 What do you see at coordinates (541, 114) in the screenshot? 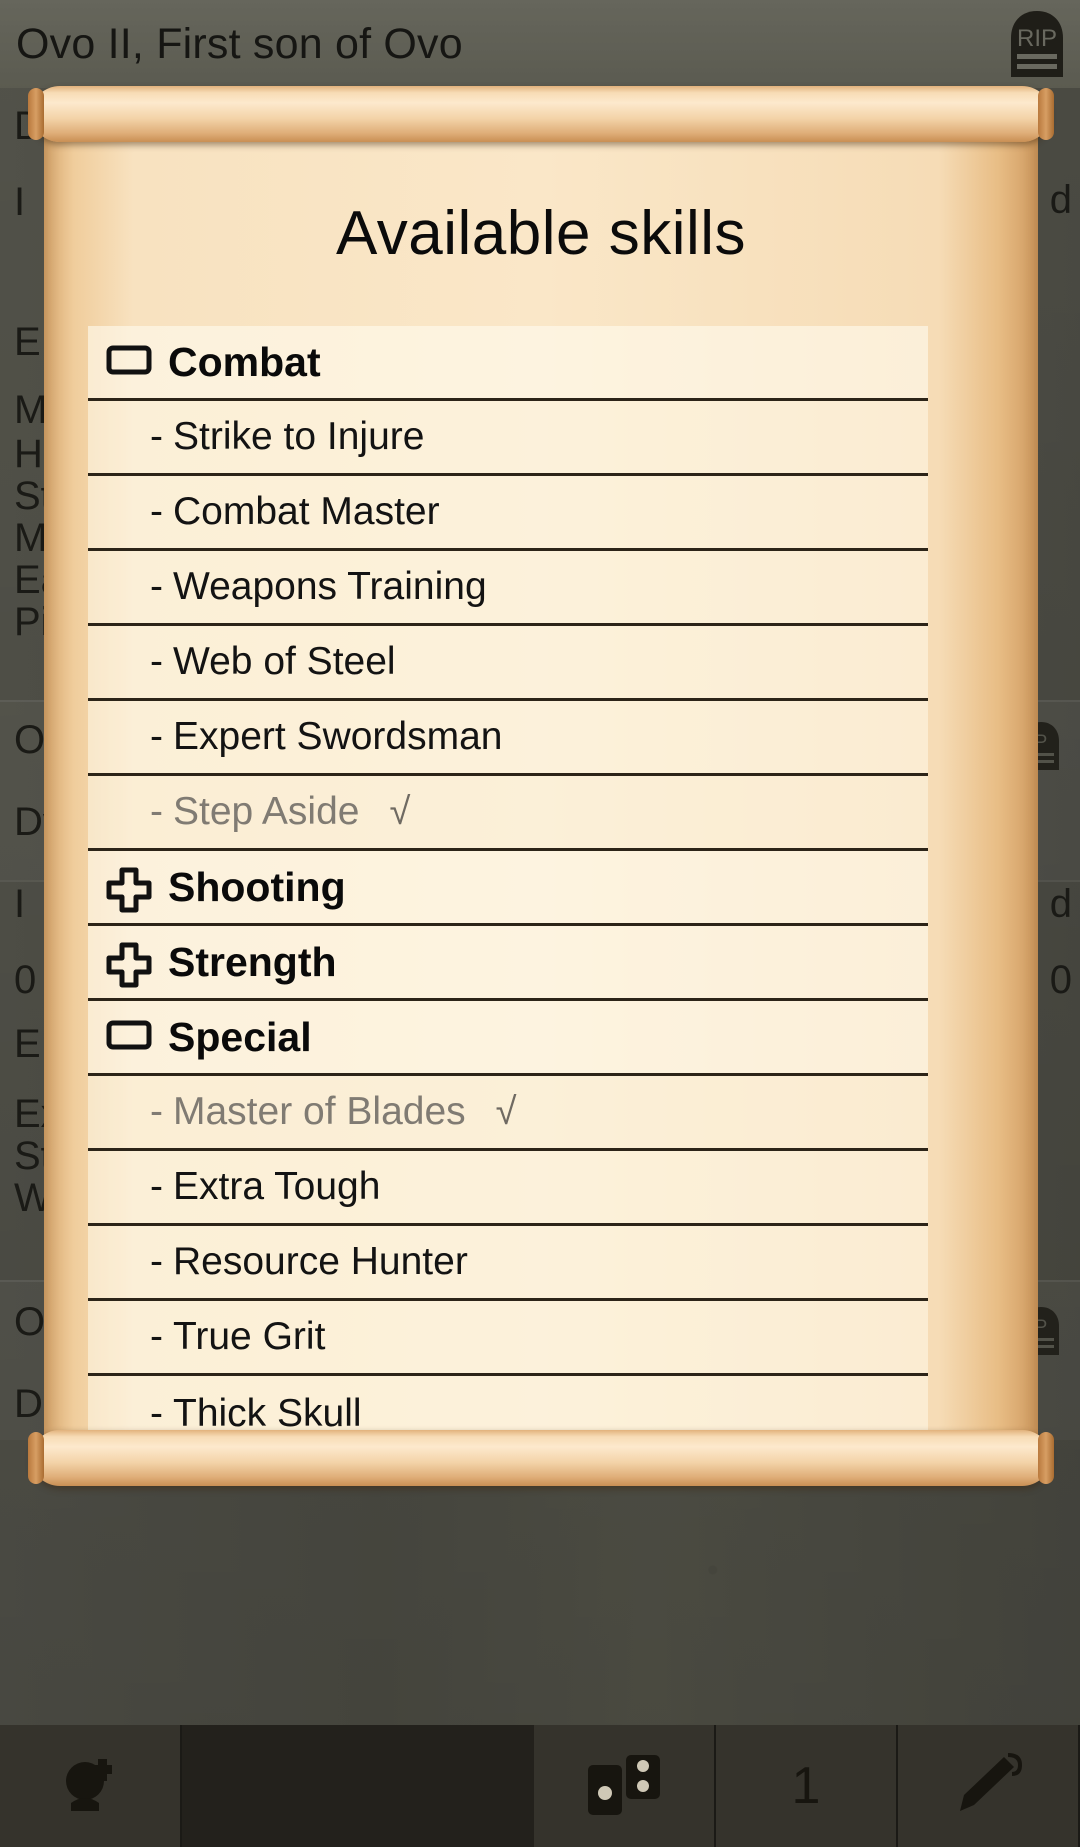
I see `scroll-roller-top` at bounding box center [541, 114].